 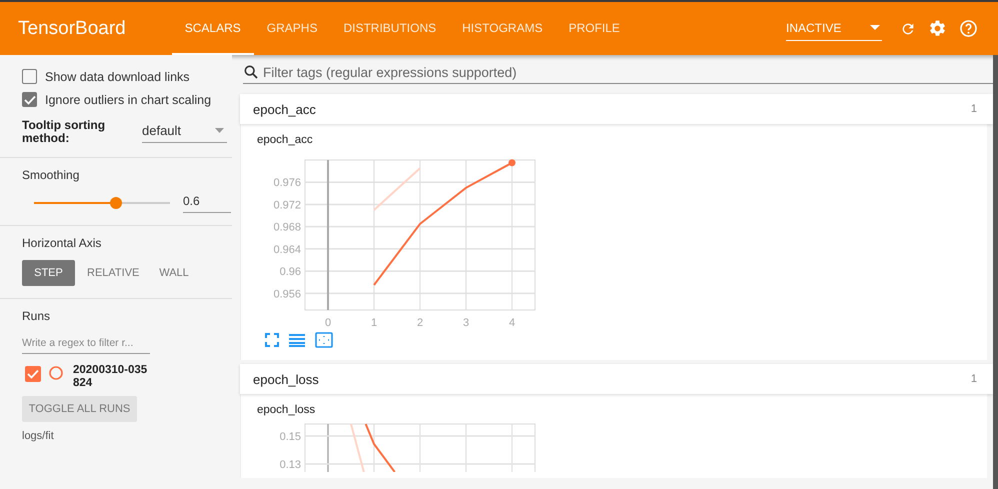 What do you see at coordinates (72, 29) in the screenshot?
I see `app-title: TensorBoard` at bounding box center [72, 29].